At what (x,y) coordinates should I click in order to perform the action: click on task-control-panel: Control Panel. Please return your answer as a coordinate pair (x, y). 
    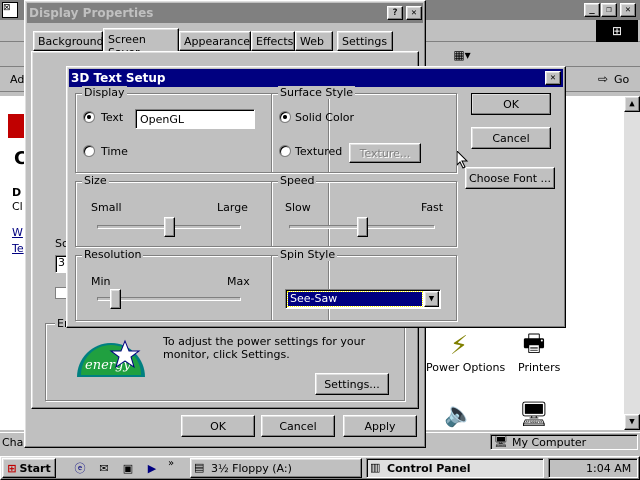
    Looking at the image, I should click on (455, 468).